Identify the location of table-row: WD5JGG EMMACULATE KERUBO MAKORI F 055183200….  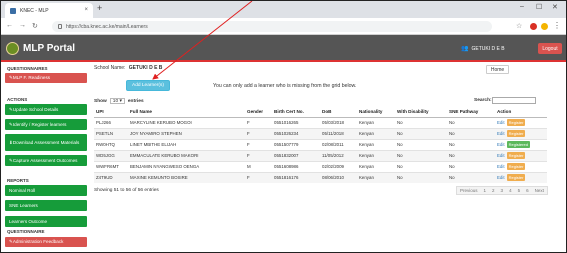
(320, 155).